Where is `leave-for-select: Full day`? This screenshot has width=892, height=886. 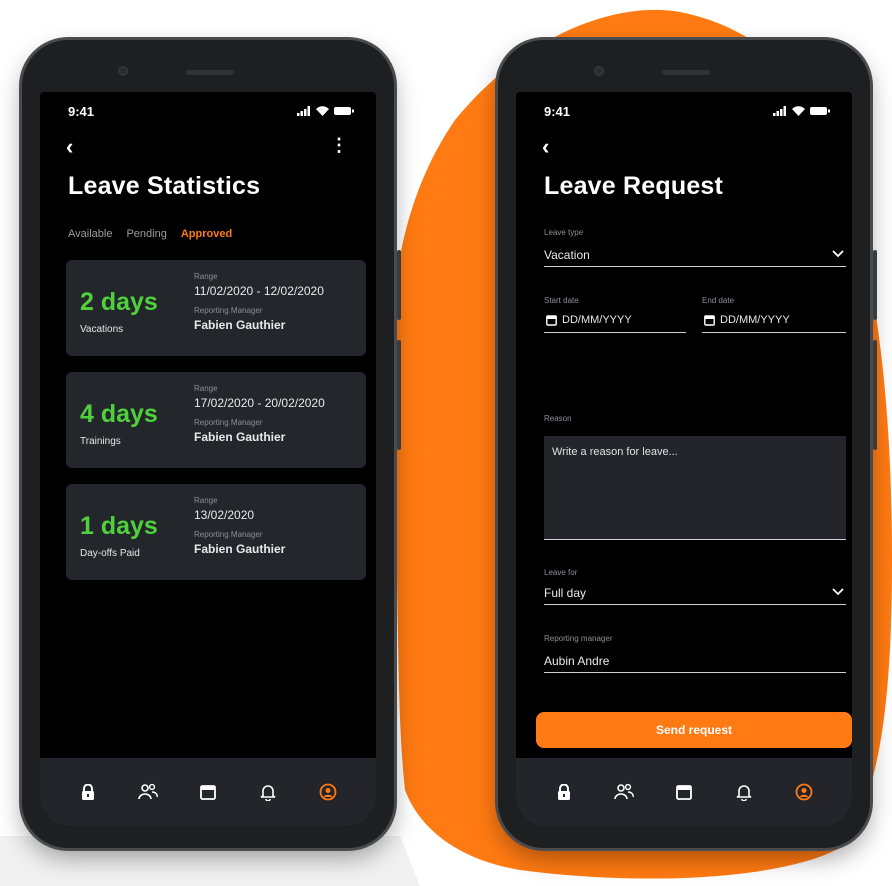
leave-for-select: Full day is located at coordinates (565, 593).